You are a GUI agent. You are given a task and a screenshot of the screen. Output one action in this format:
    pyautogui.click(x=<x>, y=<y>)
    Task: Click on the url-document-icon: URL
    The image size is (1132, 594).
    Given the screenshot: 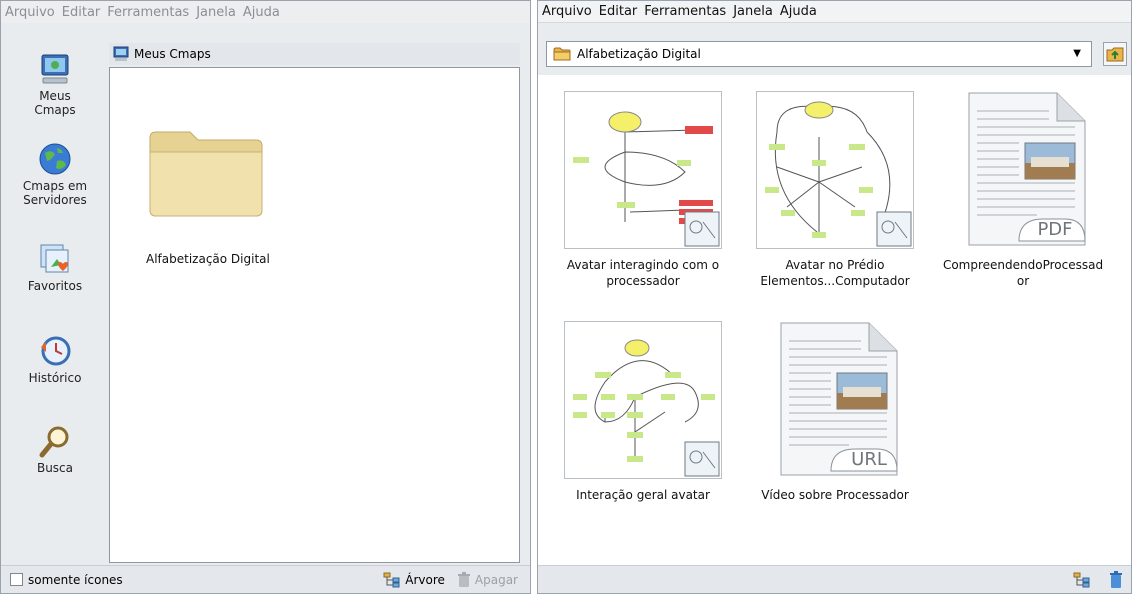 What is the action you would take?
    pyautogui.click(x=835, y=400)
    